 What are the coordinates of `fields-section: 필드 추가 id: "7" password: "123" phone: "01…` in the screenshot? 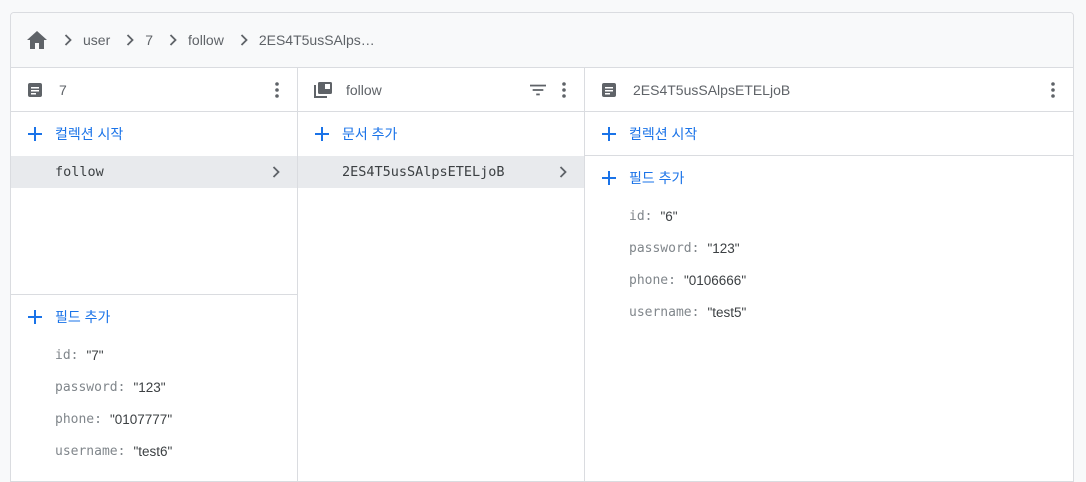 It's located at (154, 387).